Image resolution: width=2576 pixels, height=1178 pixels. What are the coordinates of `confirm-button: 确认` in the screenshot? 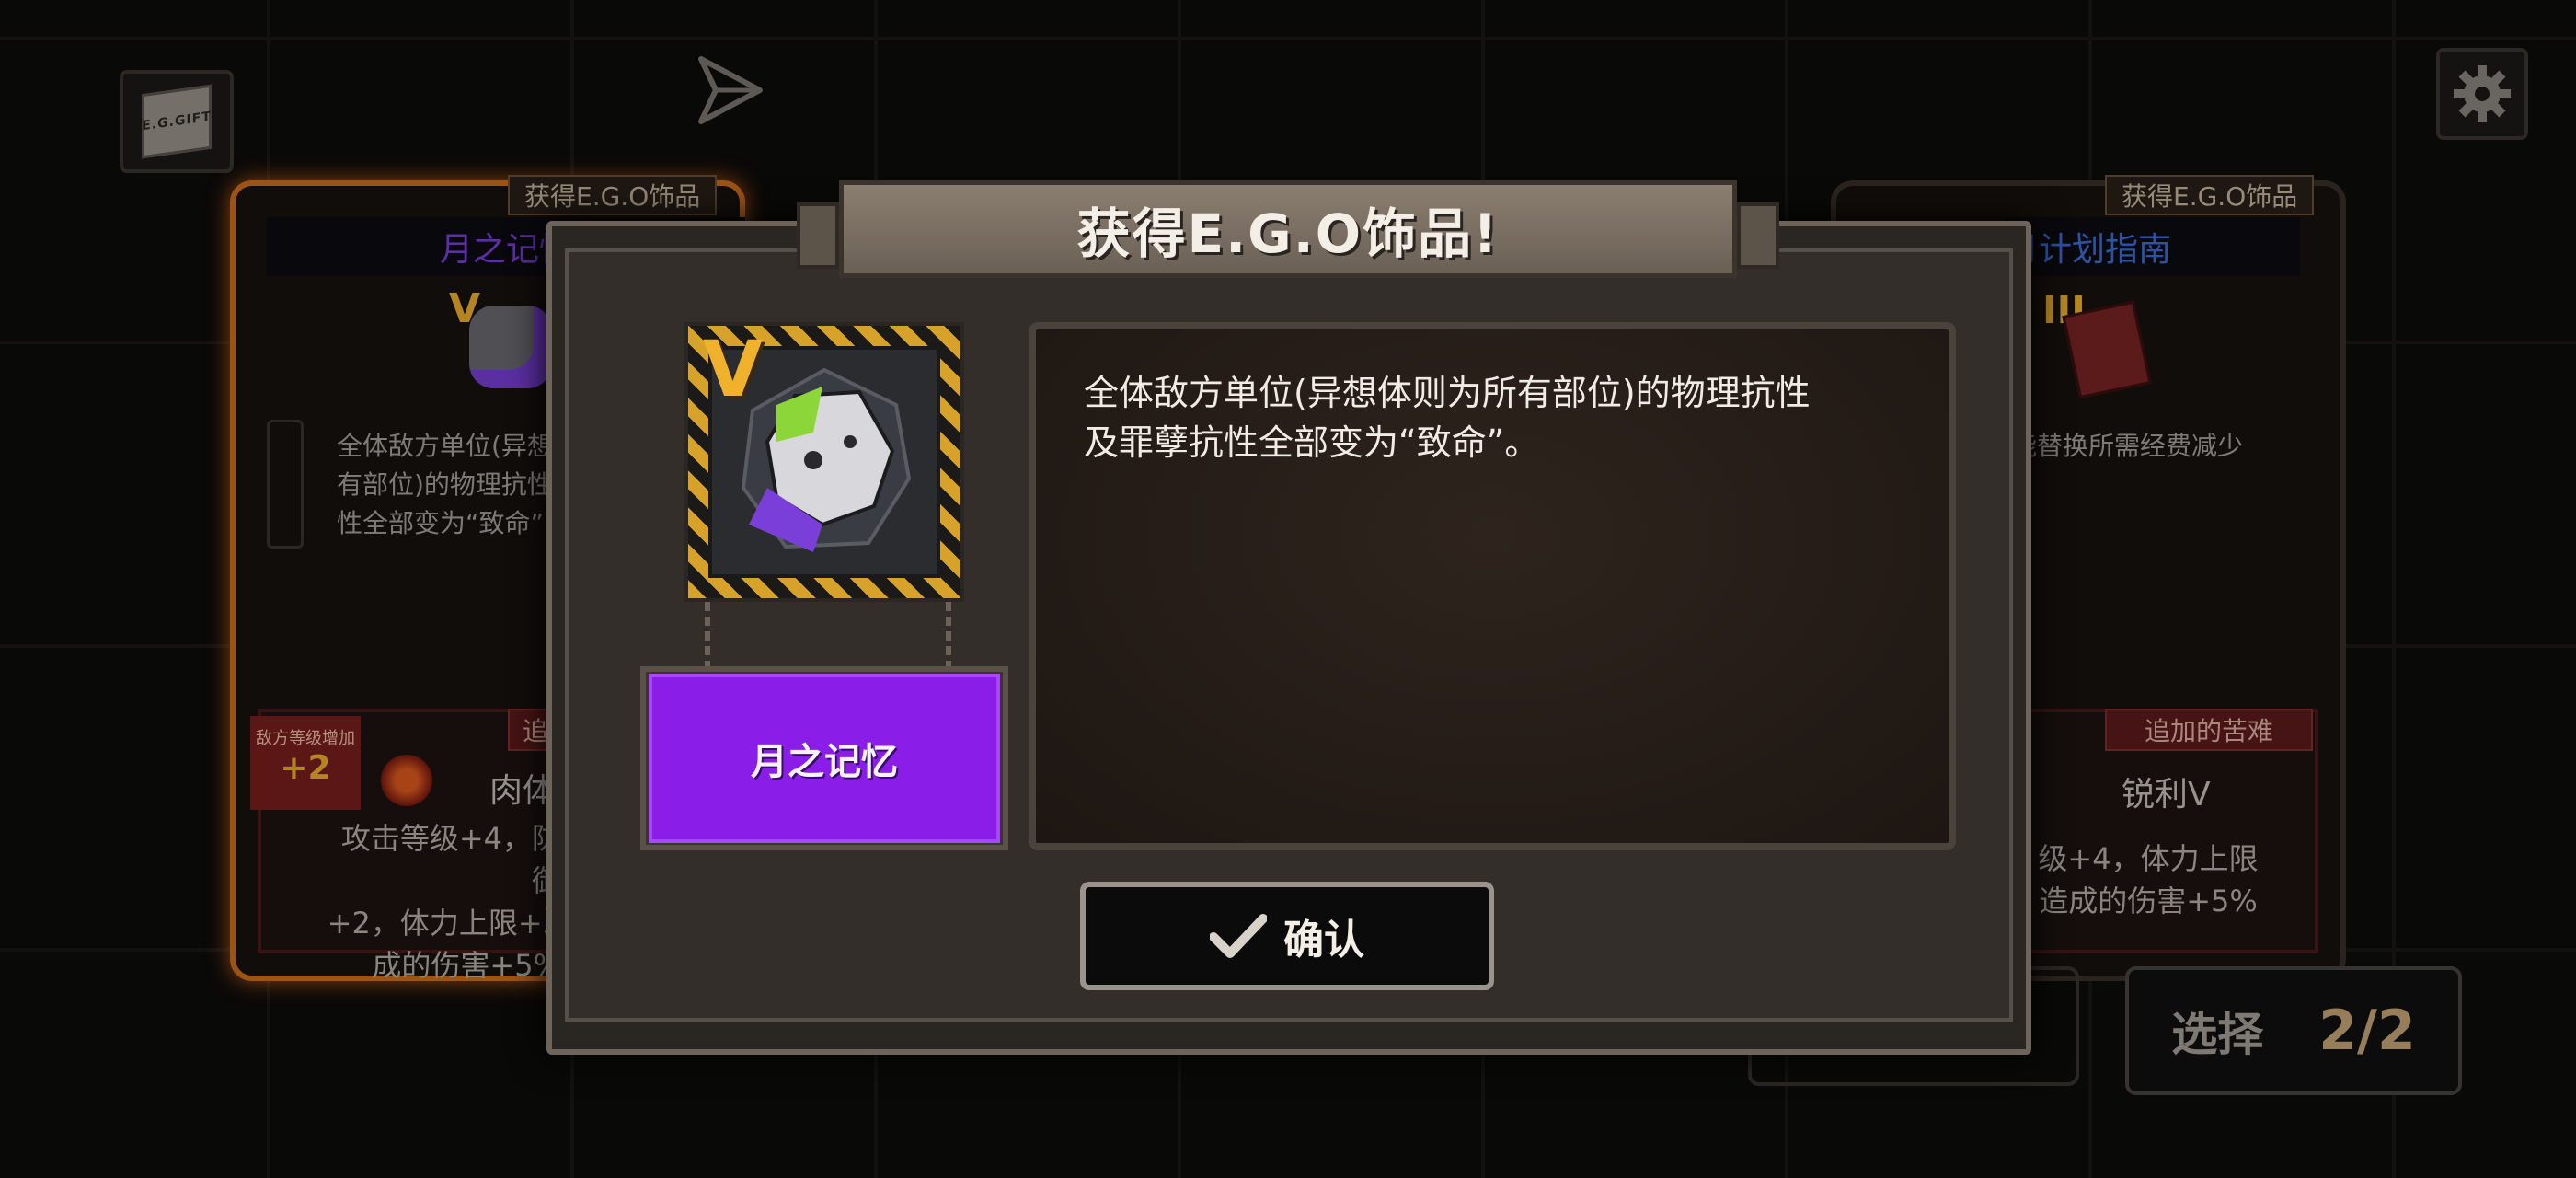 It's located at (1287, 936).